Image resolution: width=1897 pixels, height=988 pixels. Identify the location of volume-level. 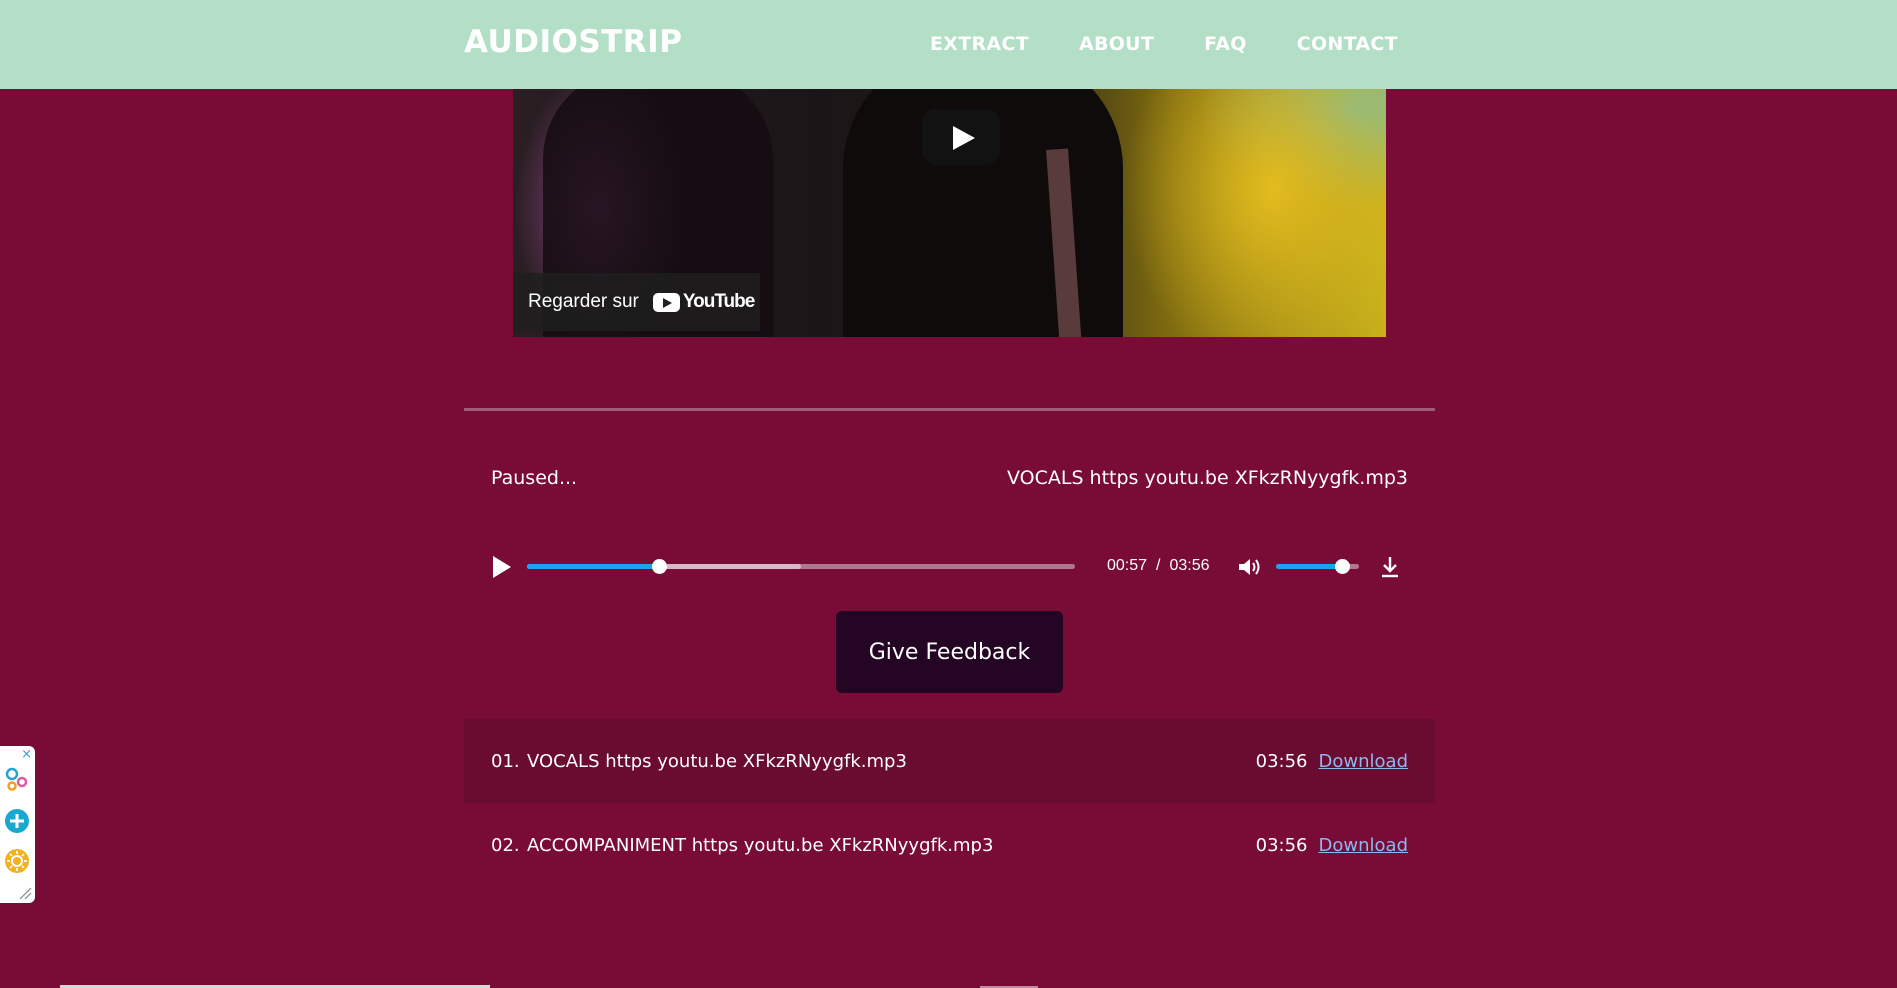
(1309, 566).